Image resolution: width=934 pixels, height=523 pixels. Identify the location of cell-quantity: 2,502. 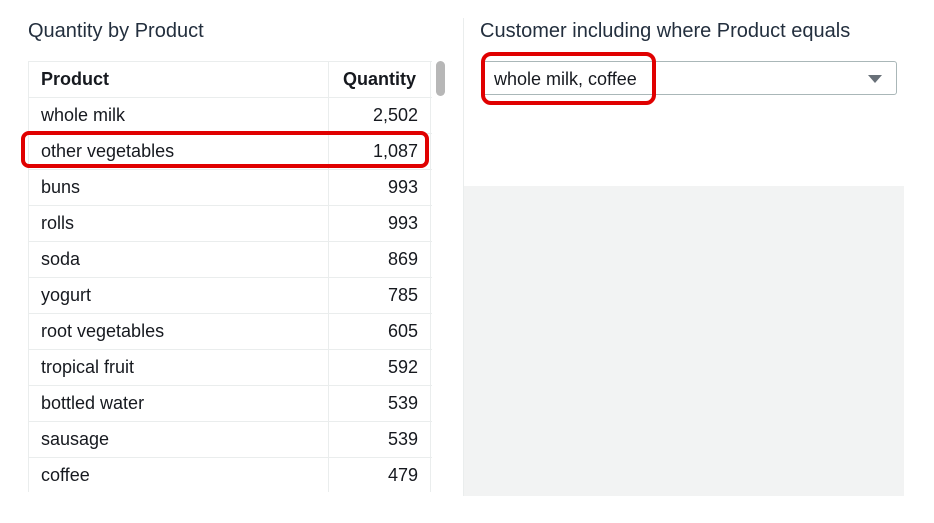
(380, 115).